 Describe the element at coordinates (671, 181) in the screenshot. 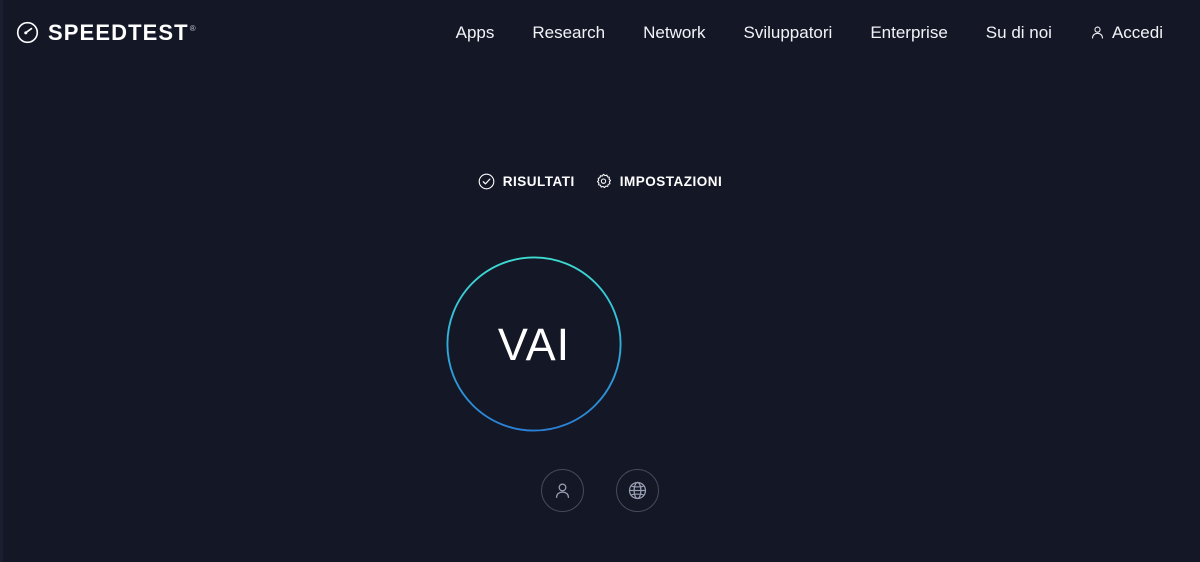

I see `tab-impostazioni-label: IMPOSTAZIONI` at that location.